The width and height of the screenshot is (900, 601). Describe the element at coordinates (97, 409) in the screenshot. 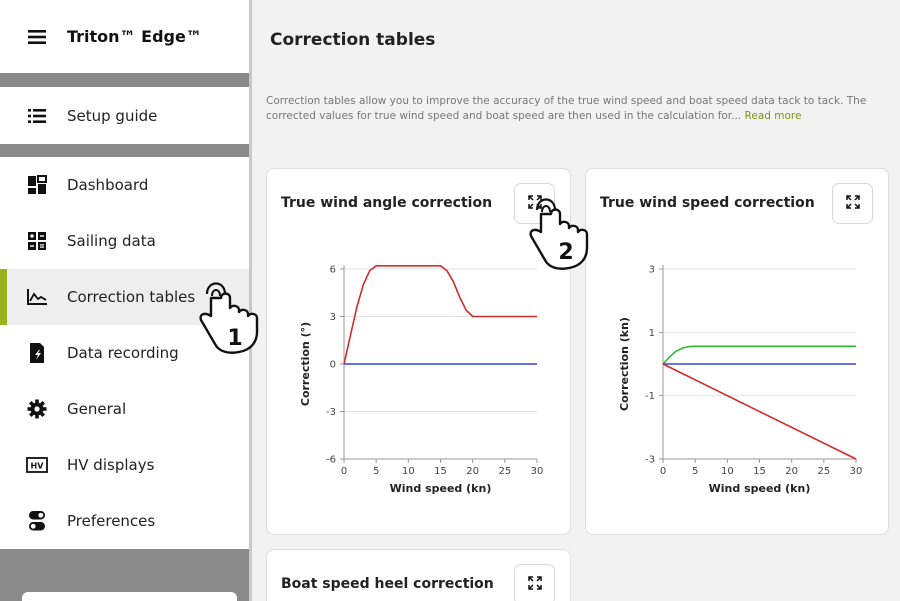

I see `sidebar-item-label: General` at that location.